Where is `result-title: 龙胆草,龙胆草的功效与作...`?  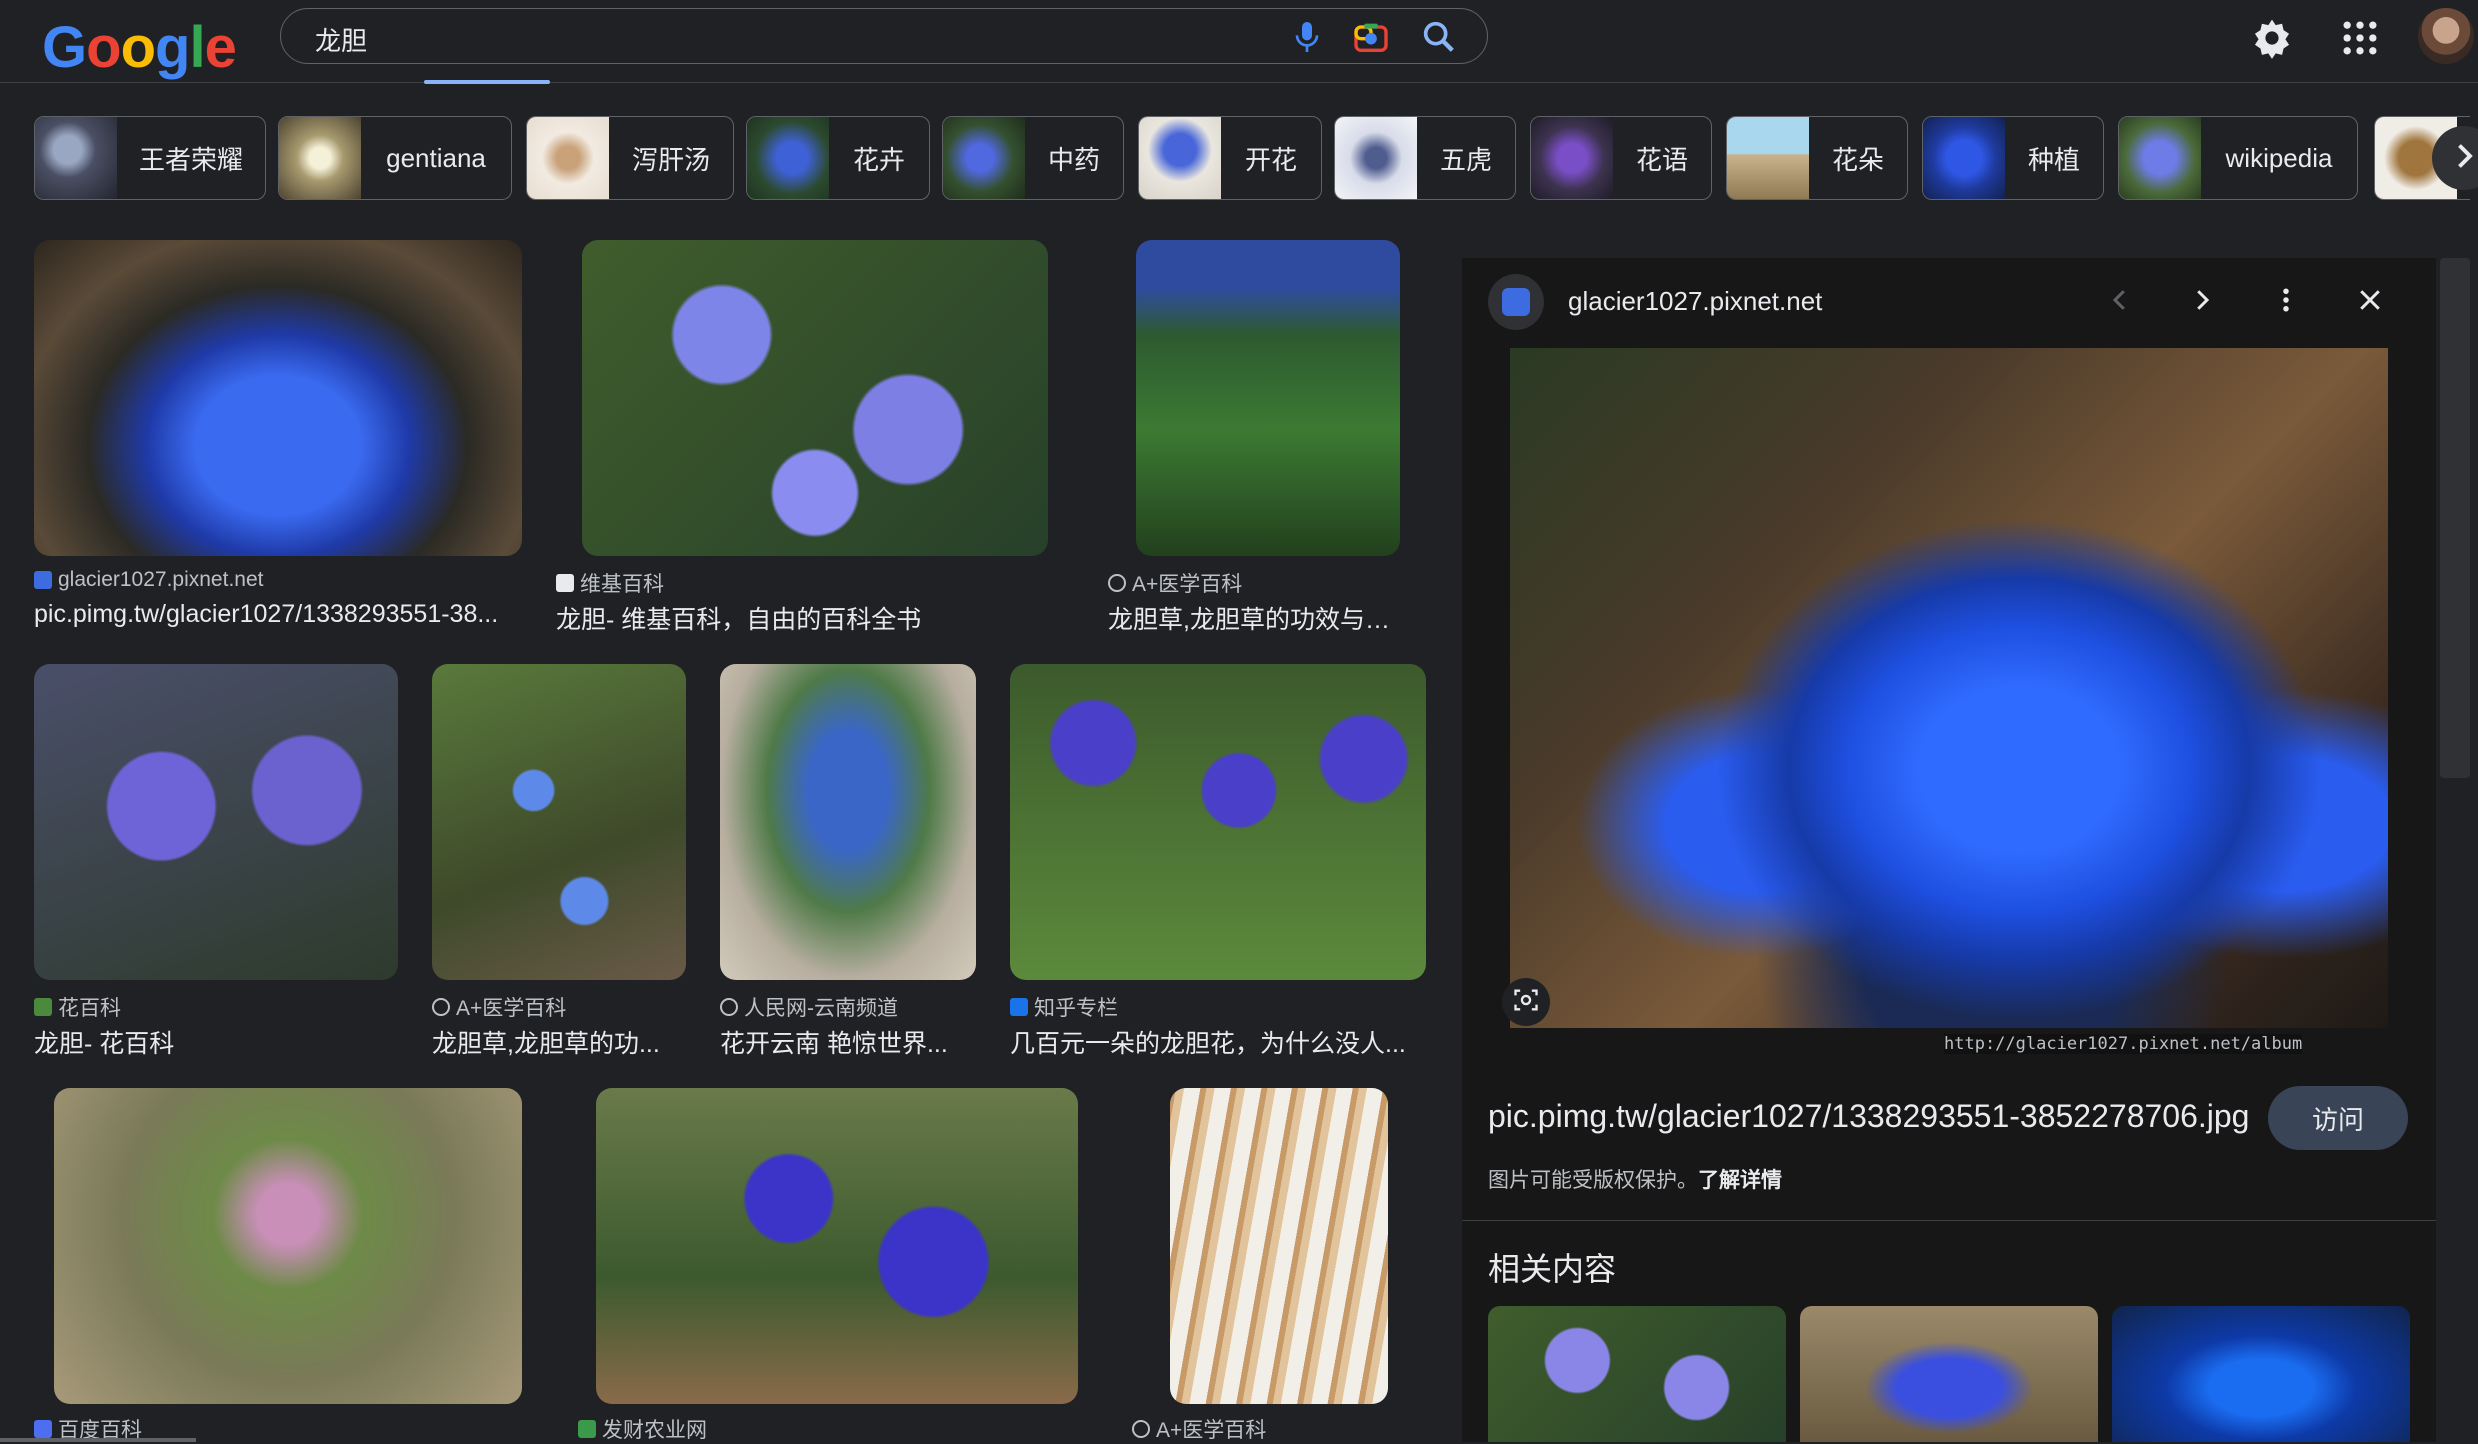
result-title: 龙胆草,龙胆草的功效与作... is located at coordinates (1258, 618).